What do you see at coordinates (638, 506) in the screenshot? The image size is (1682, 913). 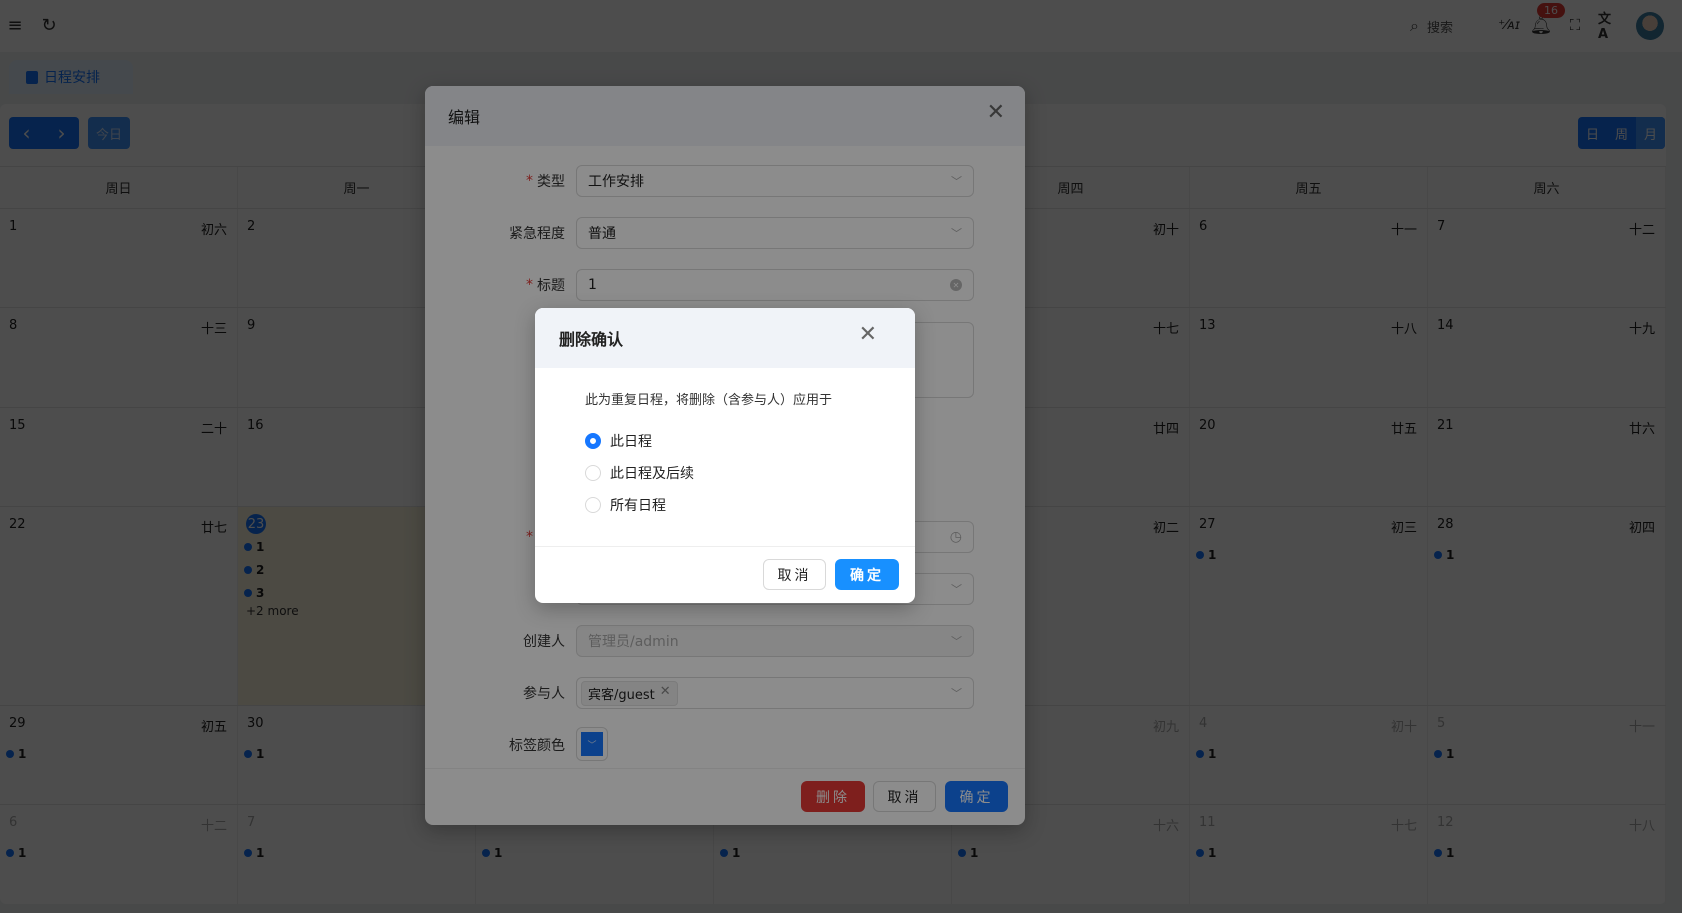 I see `radio-label: 所有日程` at bounding box center [638, 506].